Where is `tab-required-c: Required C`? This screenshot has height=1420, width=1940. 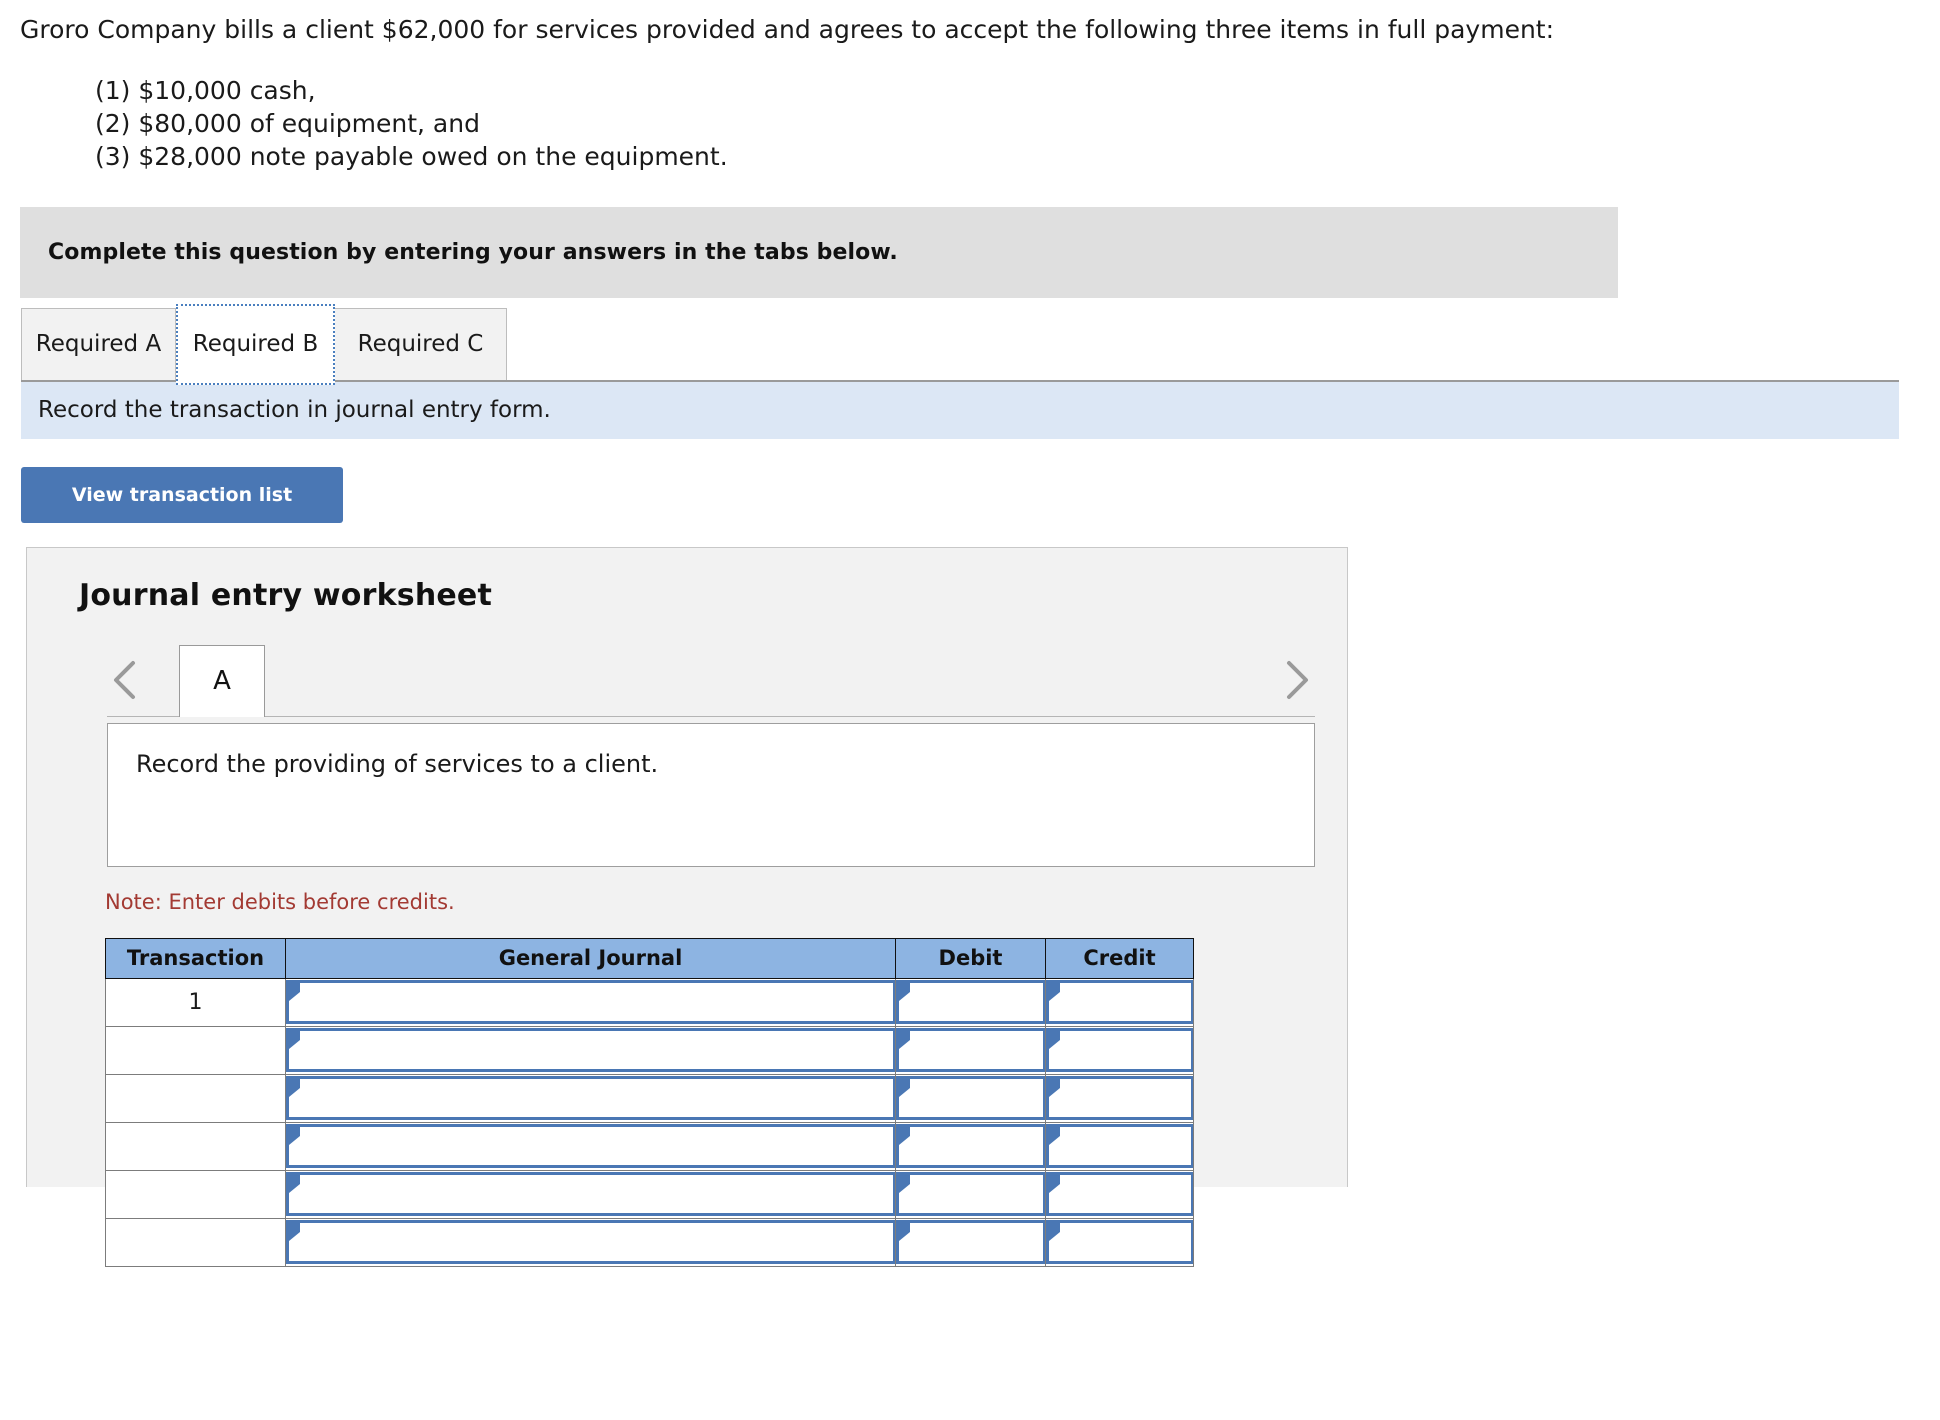
tab-required-c: Required C is located at coordinates (420, 344).